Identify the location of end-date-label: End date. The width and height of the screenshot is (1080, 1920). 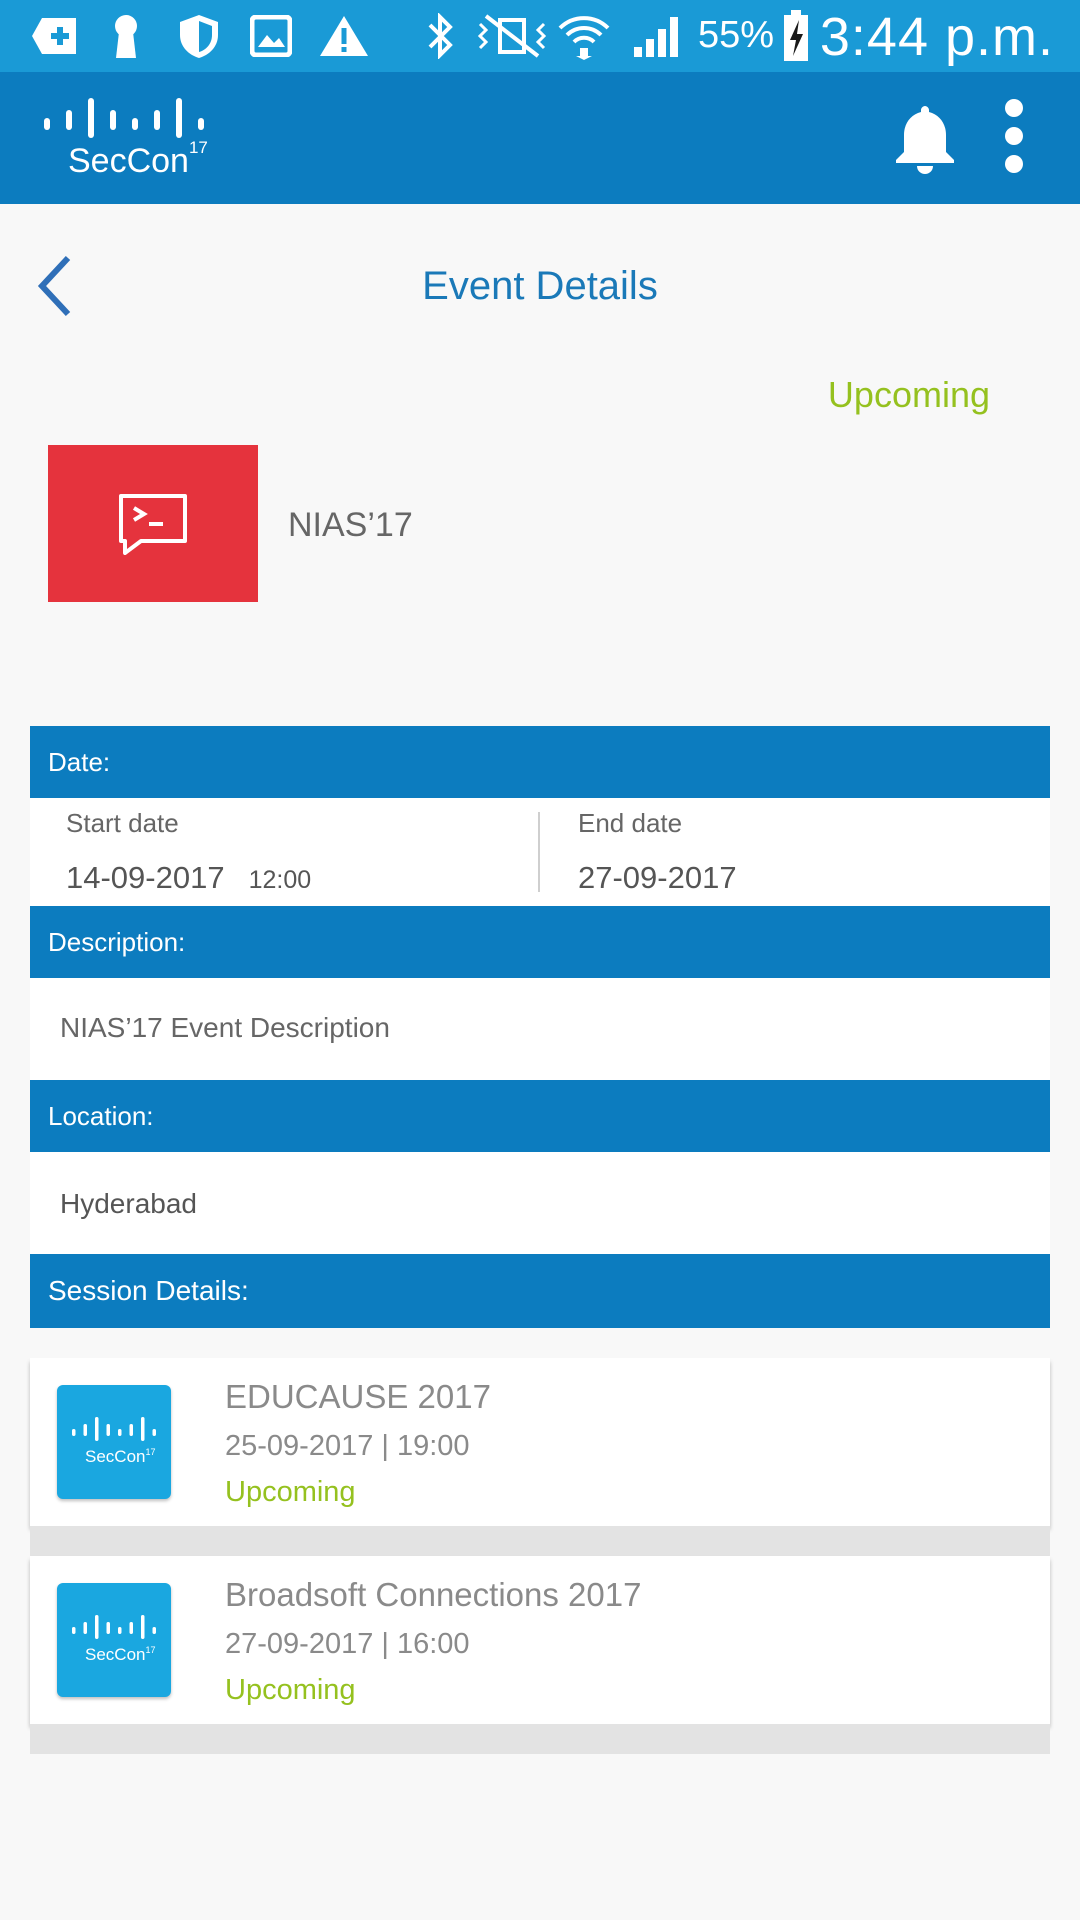
(630, 823).